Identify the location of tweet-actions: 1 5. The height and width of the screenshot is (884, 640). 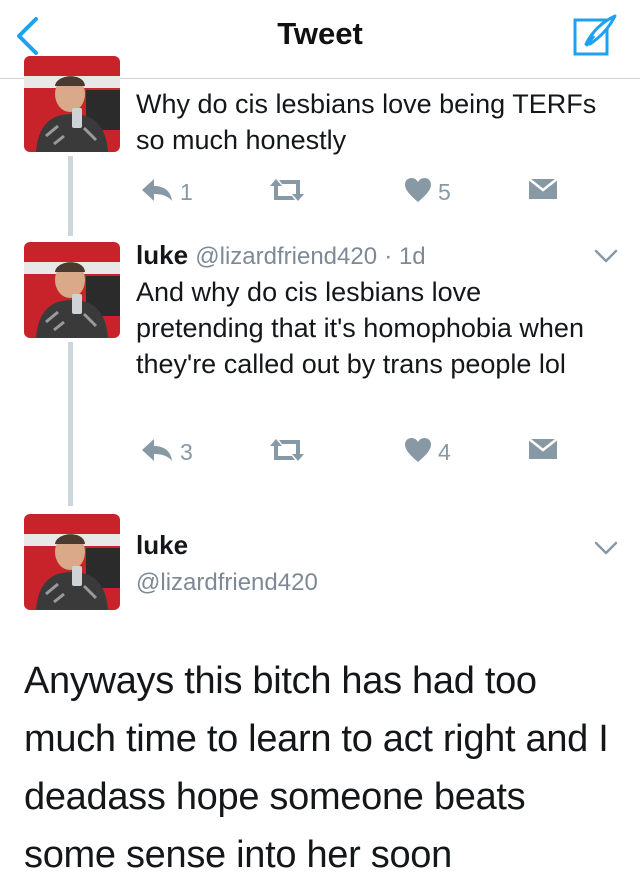
(351, 197).